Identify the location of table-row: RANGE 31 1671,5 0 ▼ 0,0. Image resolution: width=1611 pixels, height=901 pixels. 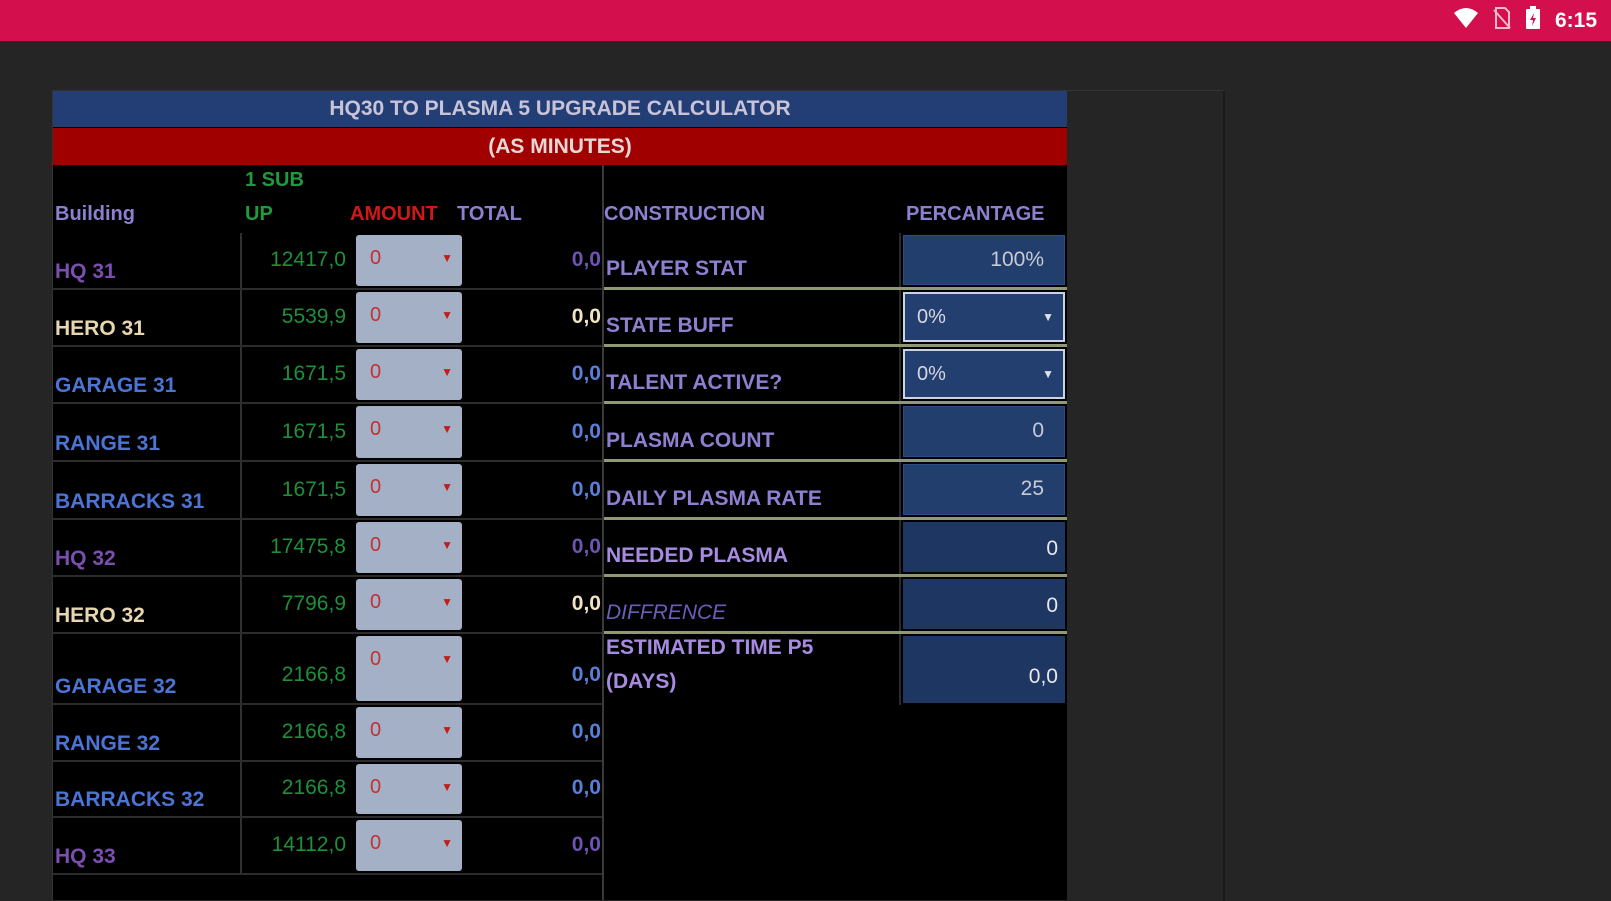
(328, 433).